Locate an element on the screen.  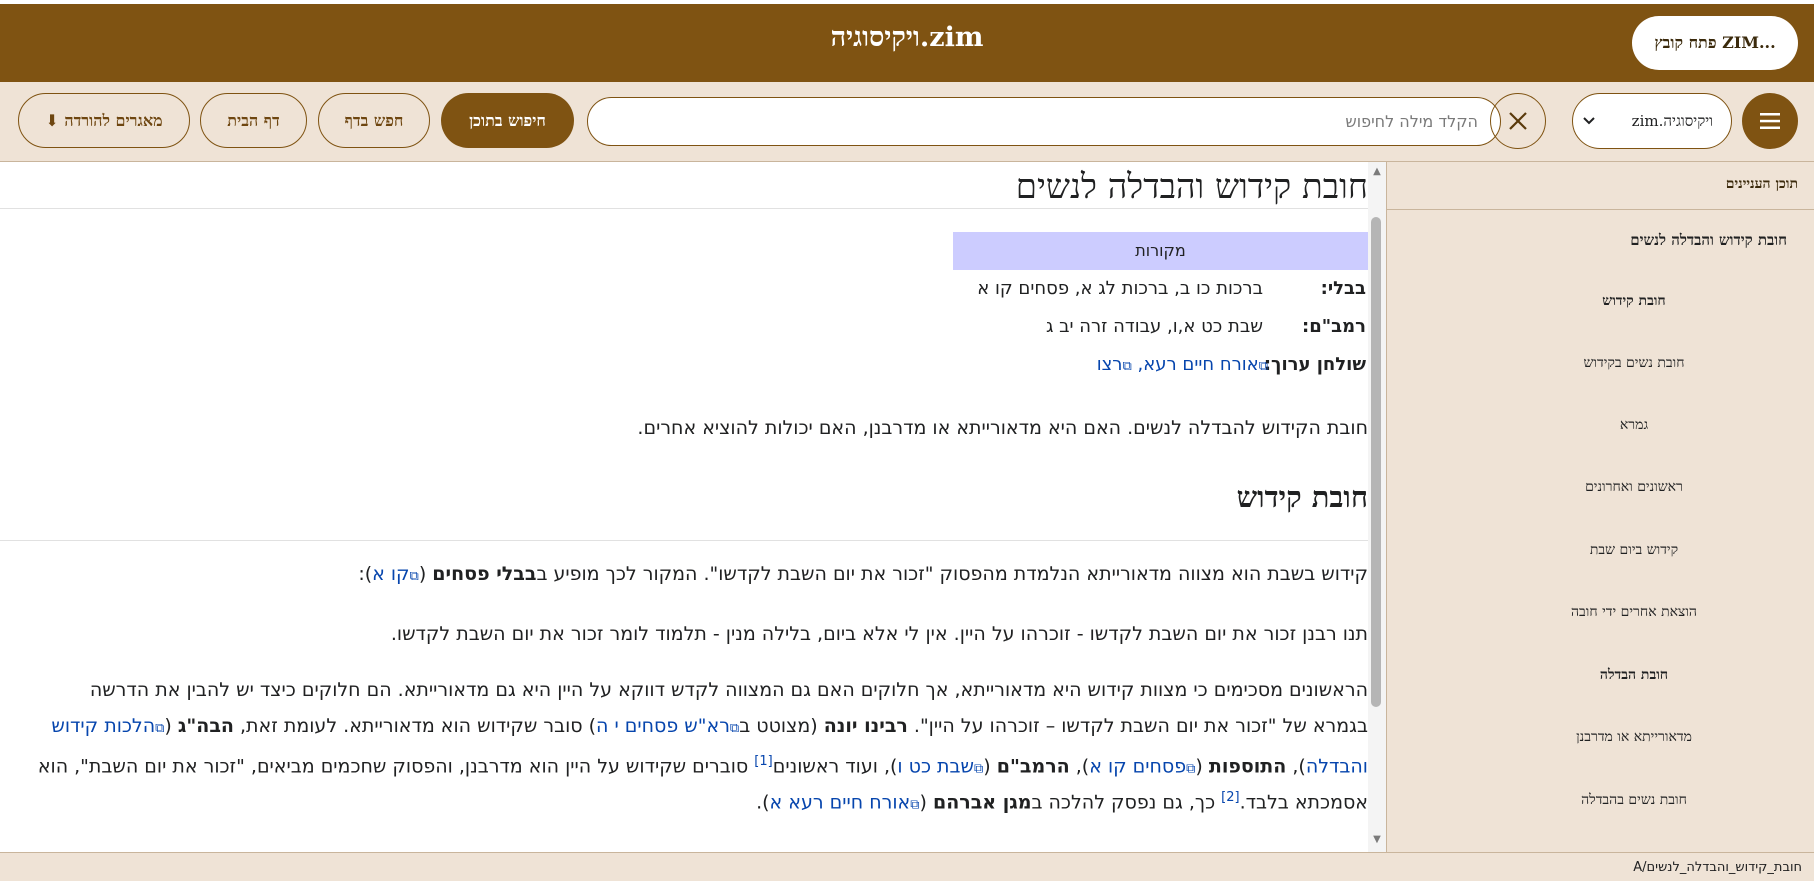
link-rosh: רא"ש פסחים י ה is located at coordinates (663, 726).